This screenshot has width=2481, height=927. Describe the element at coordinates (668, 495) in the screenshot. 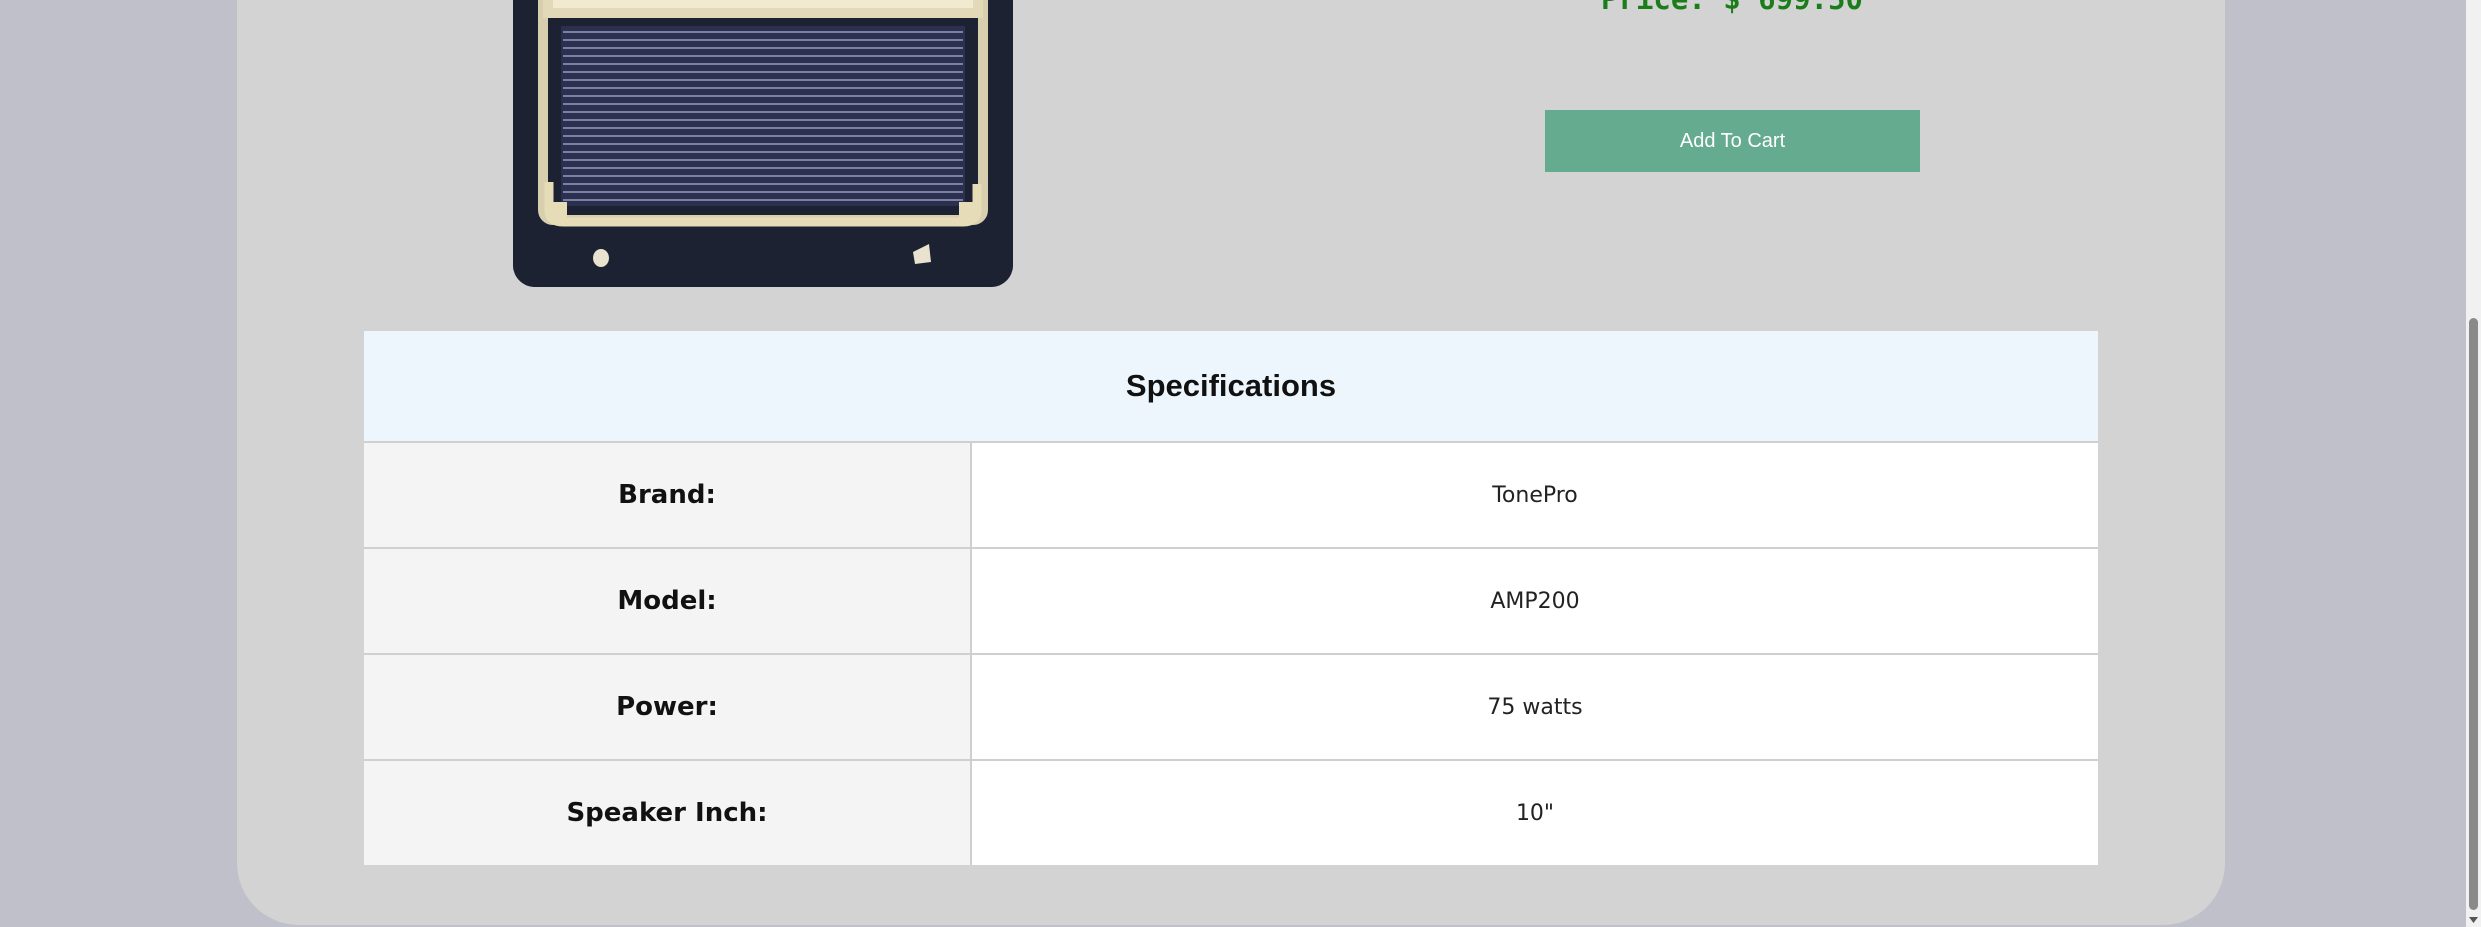

I see `spec-label: Brand:` at that location.